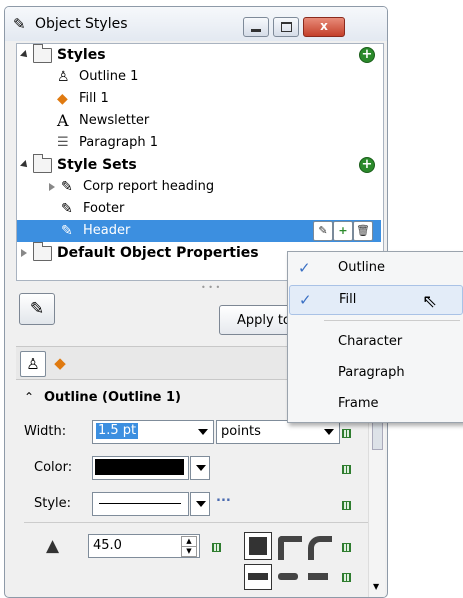 The width and height of the screenshot is (463, 598). What do you see at coordinates (199, 209) in the screenshot?
I see `tree-item-footer: ✎ Footer` at bounding box center [199, 209].